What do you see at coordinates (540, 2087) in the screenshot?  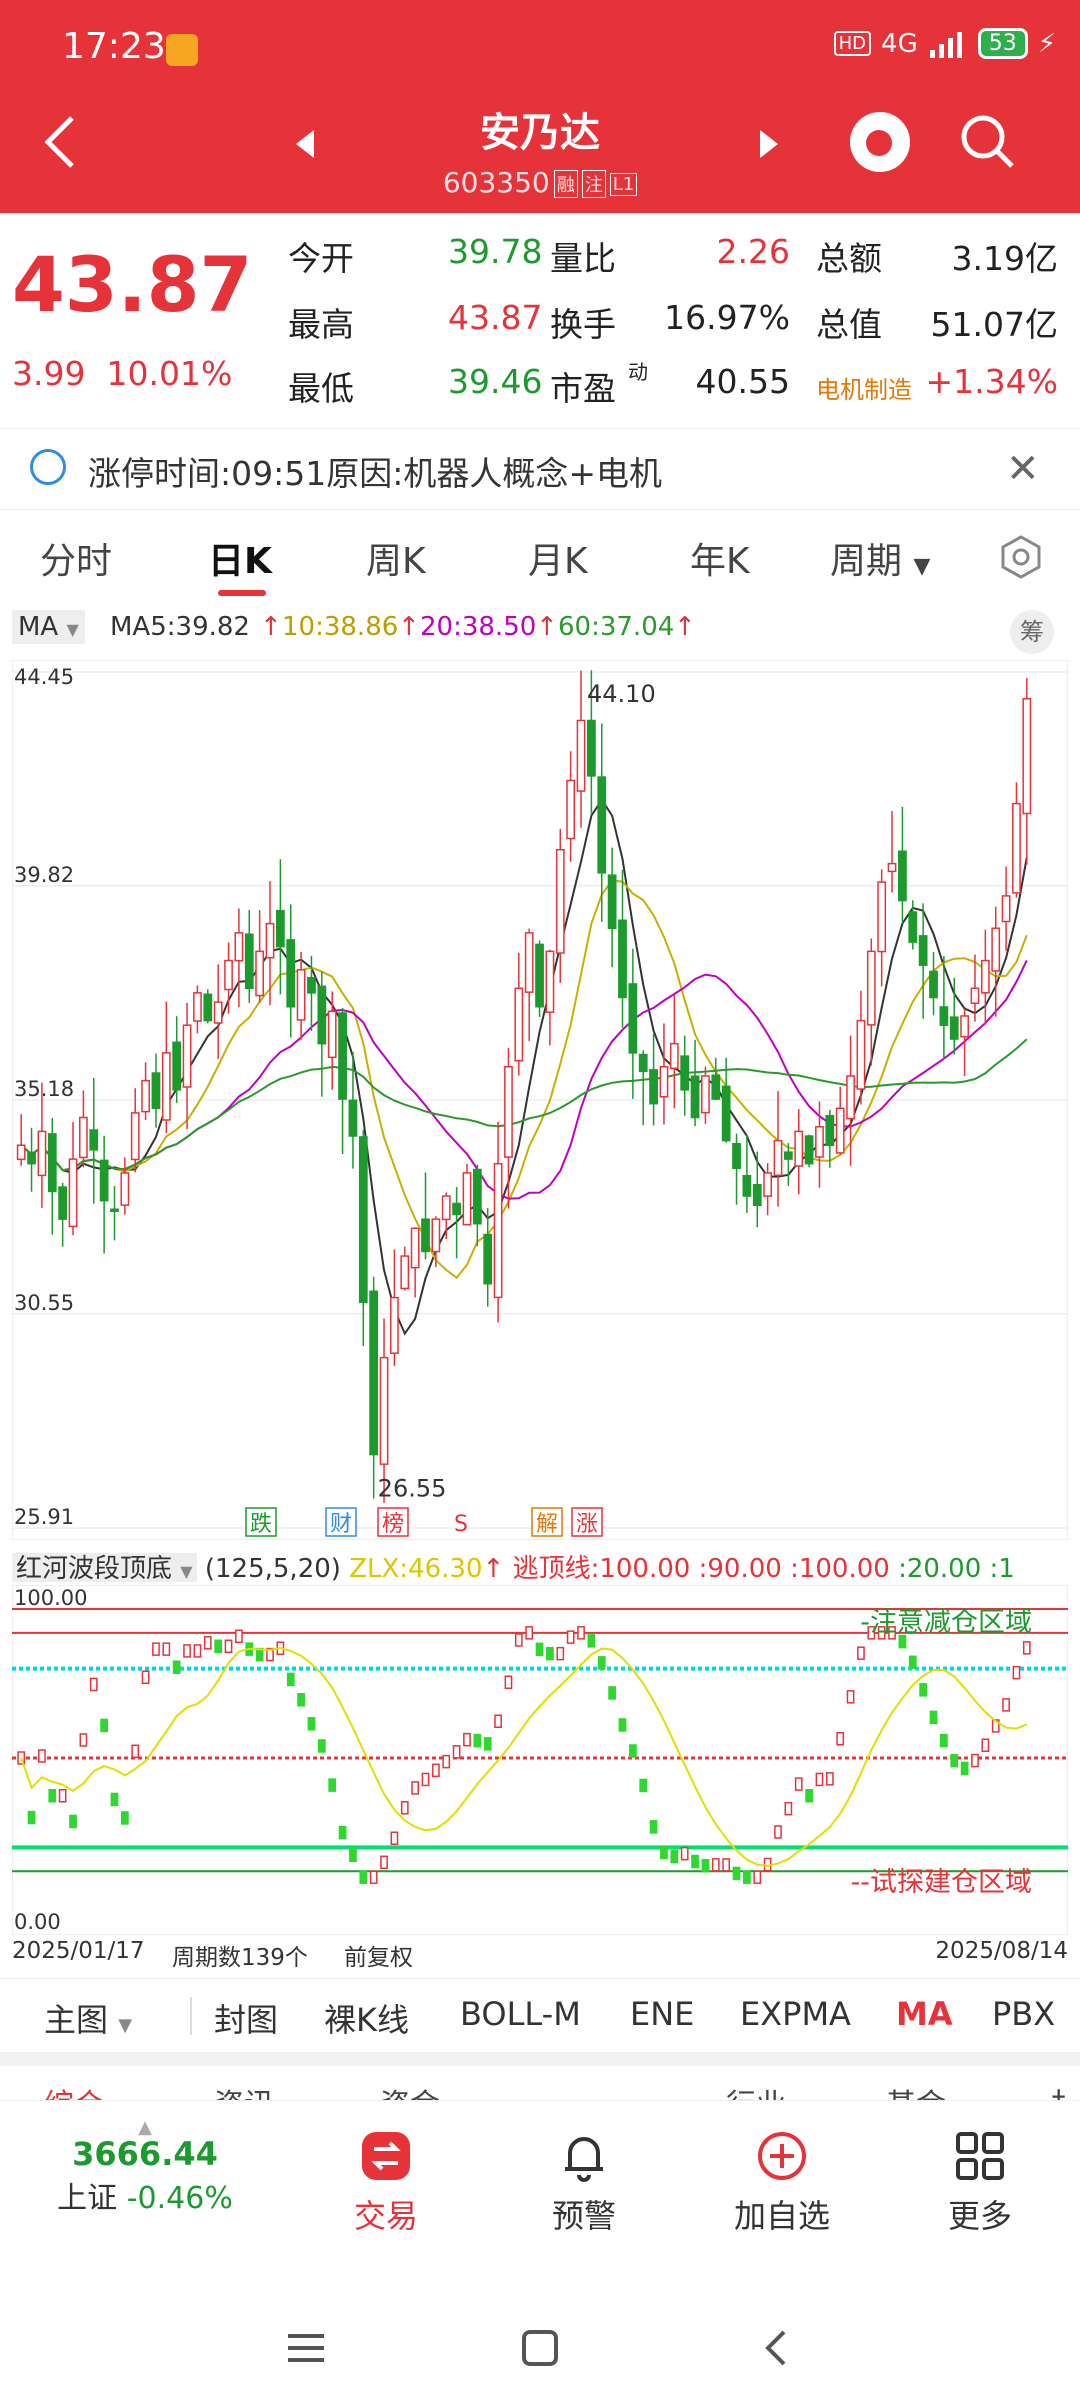 I see `info-tabs-peek: 综合 资讯 资金 行业 基金 扌` at bounding box center [540, 2087].